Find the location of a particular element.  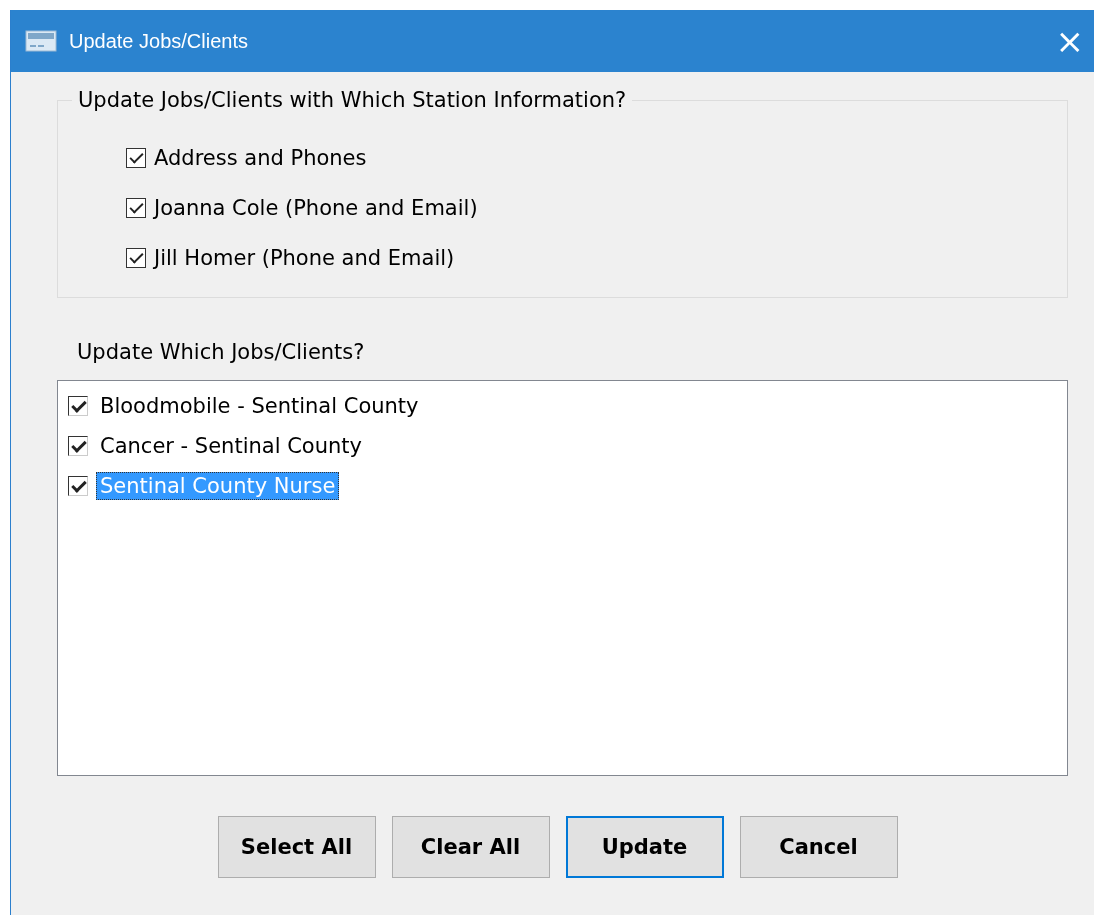

list-item: Bloodmobile - Sentinal County is located at coordinates (259, 406).